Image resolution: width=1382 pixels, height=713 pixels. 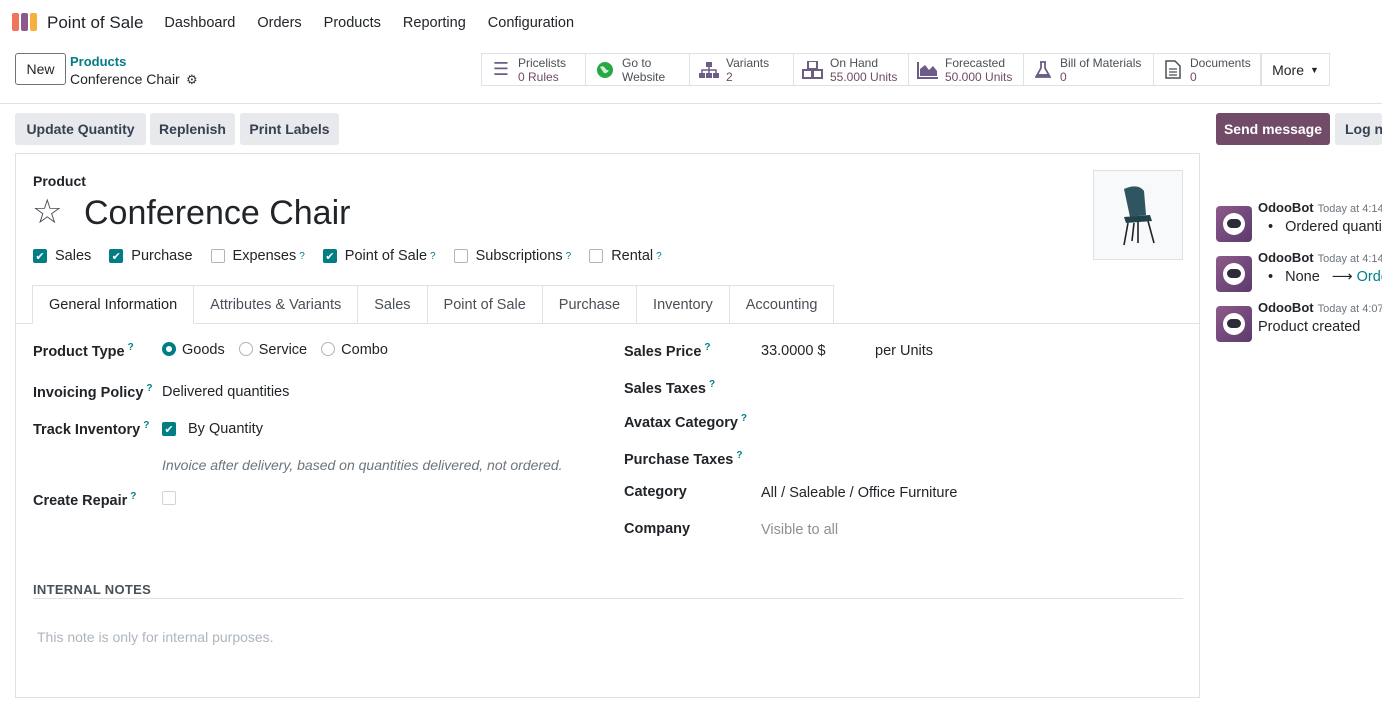 I want to click on avatax-category-input, so click(x=971, y=423).